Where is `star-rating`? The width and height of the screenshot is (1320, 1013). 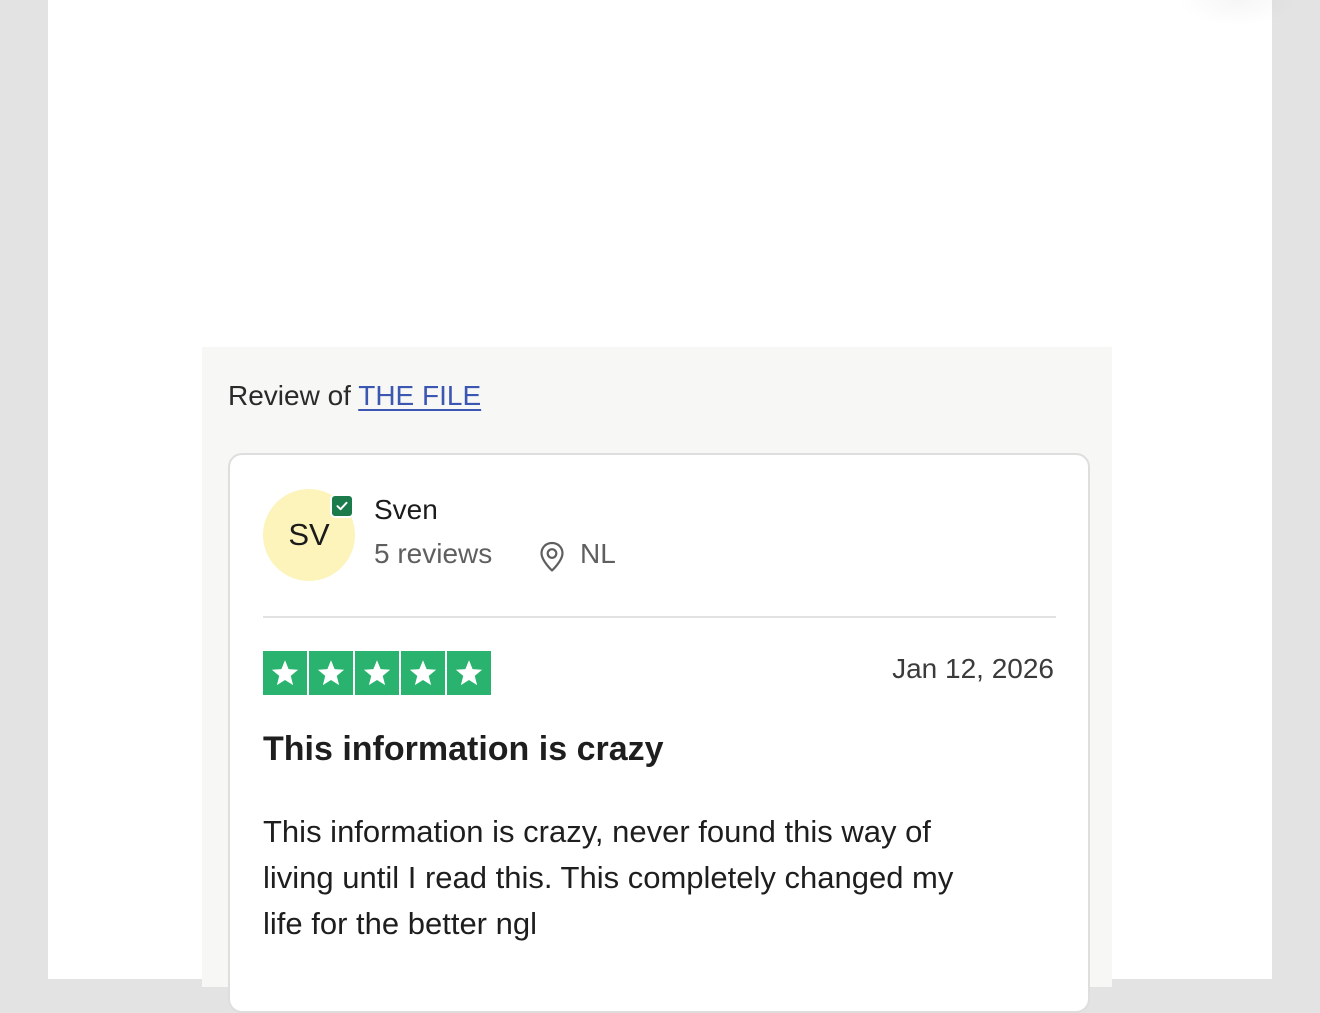
star-rating is located at coordinates (377, 673).